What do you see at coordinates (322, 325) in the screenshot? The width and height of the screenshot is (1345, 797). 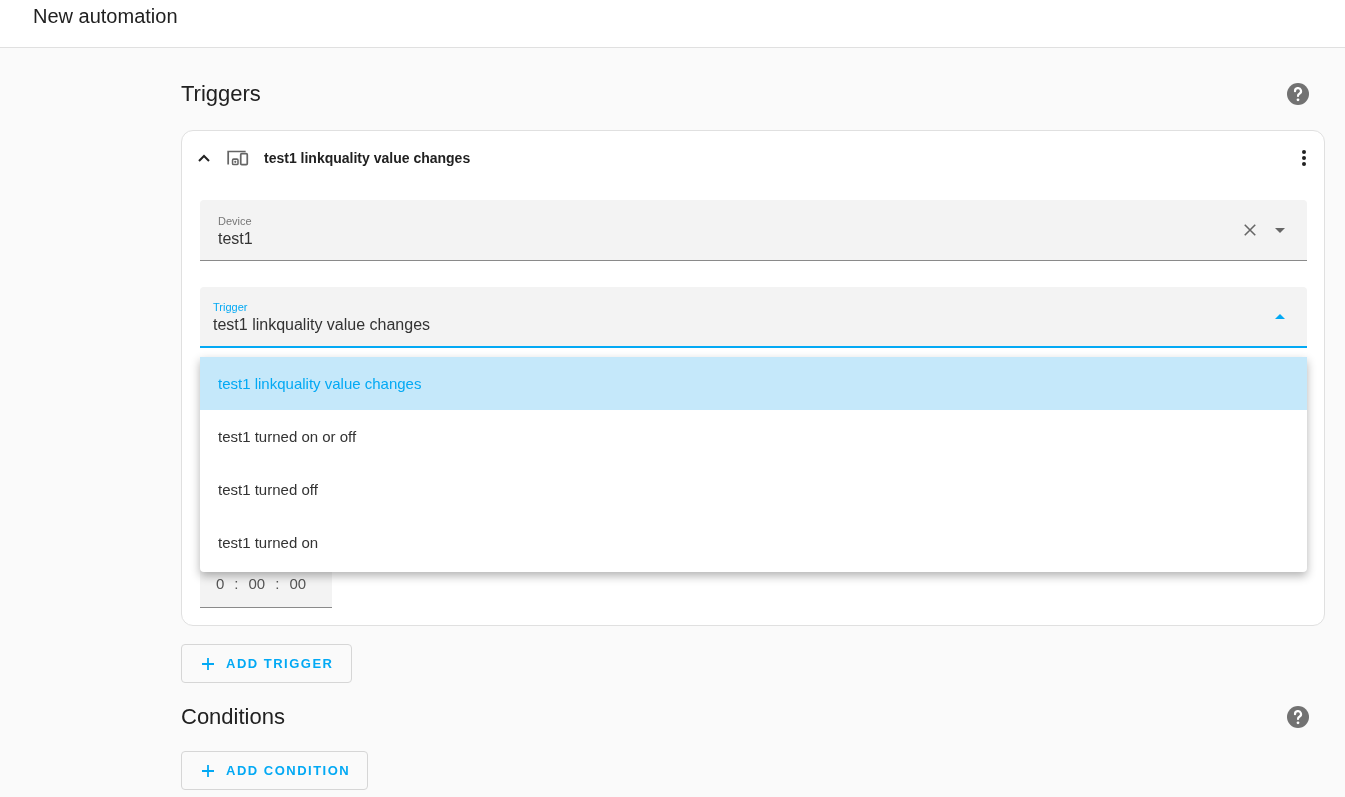 I see `field-value: test1 linkquality value changes` at bounding box center [322, 325].